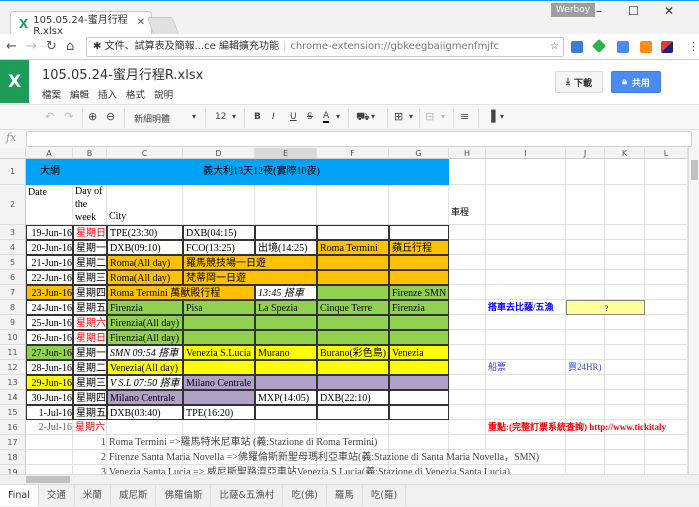 This screenshot has height=507, width=699. I want to click on row-header-1: 1, so click(13, 172).